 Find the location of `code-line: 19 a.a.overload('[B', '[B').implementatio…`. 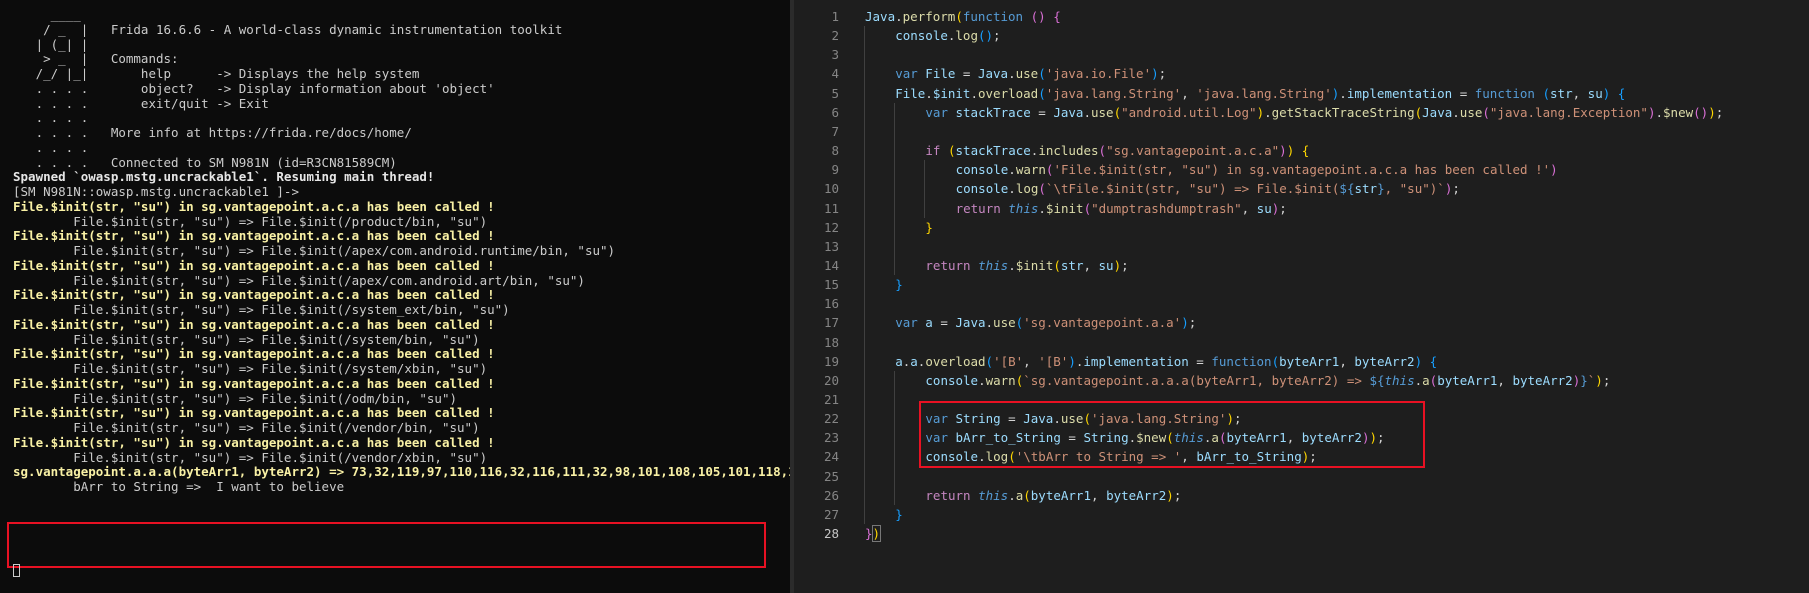

code-line: 19 a.a.overload('[B', '[B').implementatio… is located at coordinates (1301, 361).